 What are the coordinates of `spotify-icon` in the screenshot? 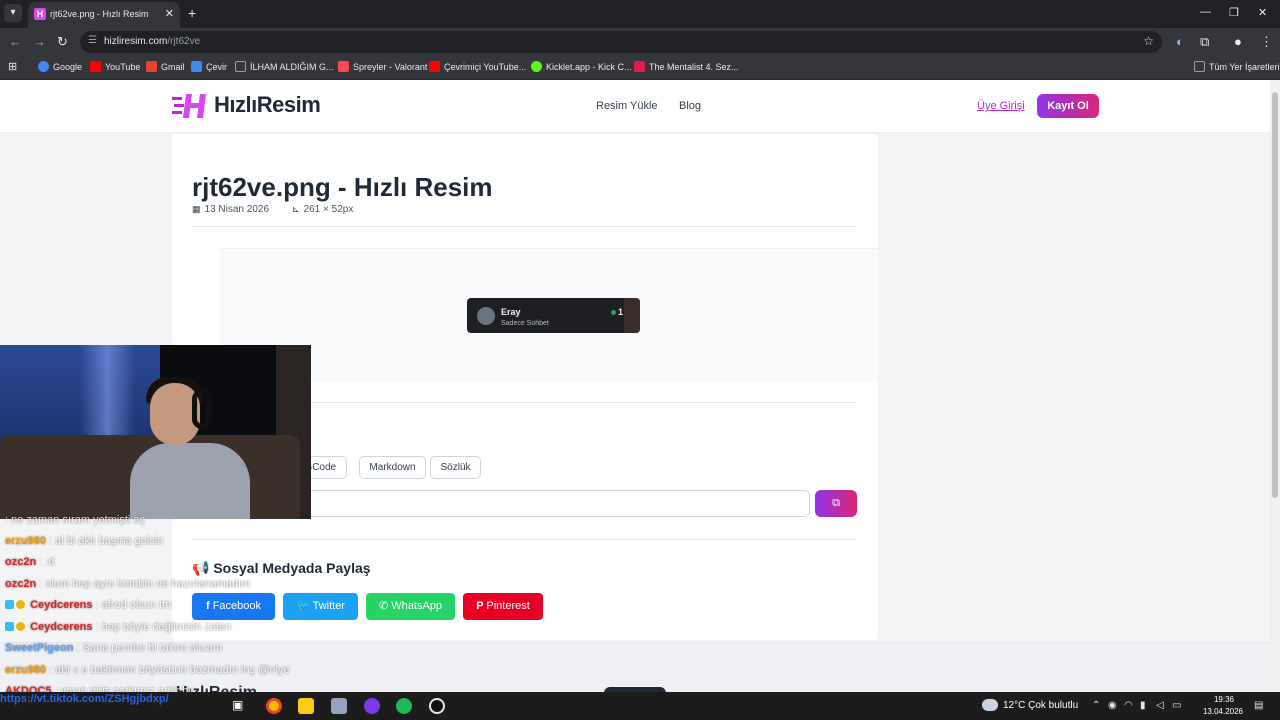 It's located at (404, 706).